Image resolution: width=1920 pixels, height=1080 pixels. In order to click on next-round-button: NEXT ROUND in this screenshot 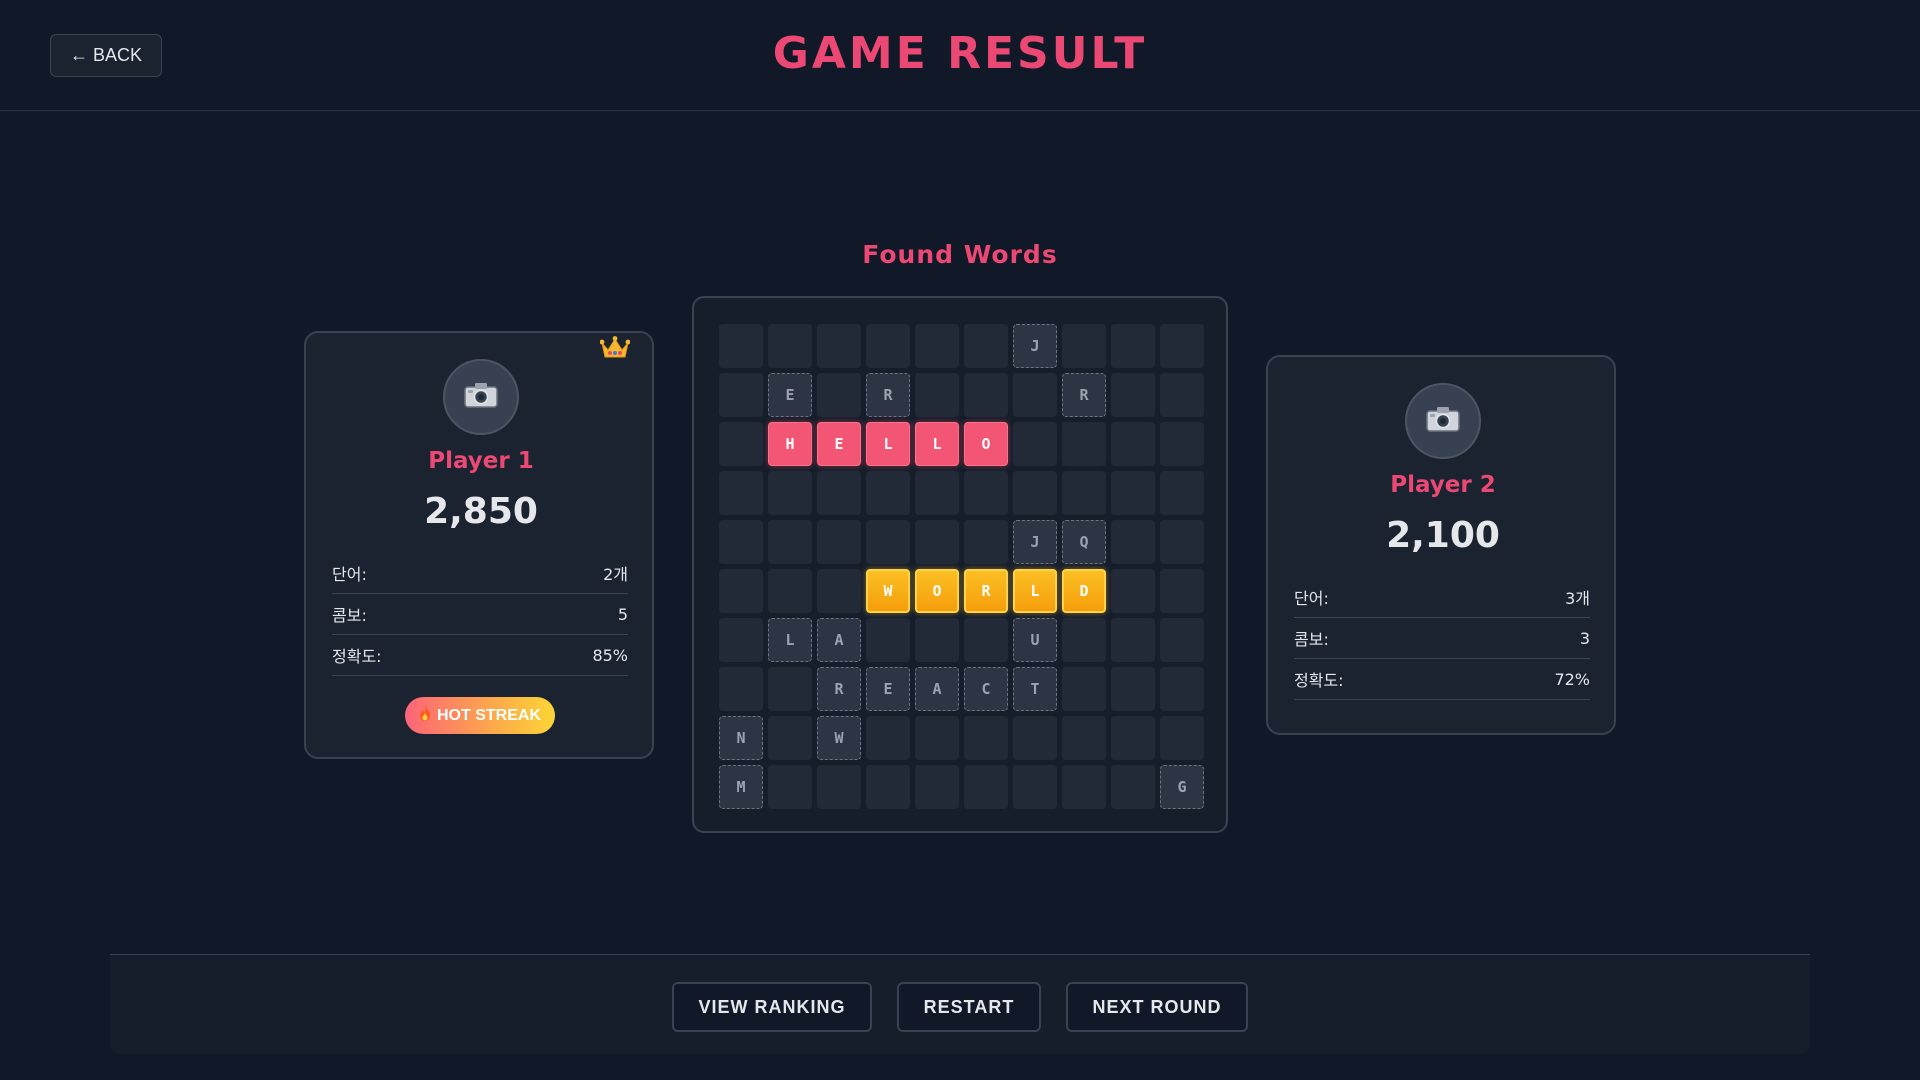, I will do `click(1157, 1007)`.